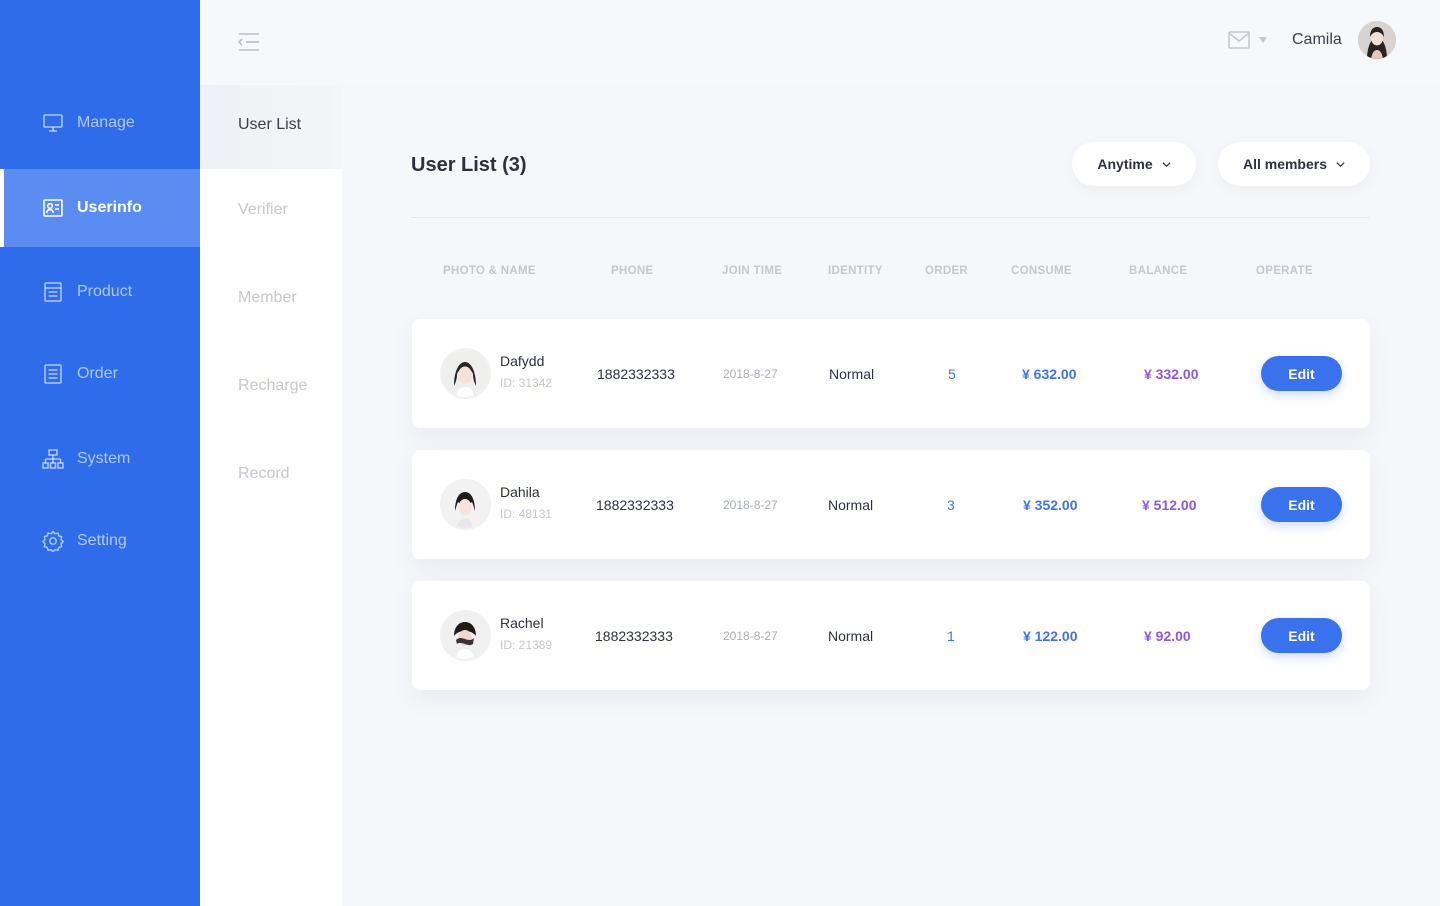 This screenshot has width=1440, height=906. I want to click on order-count: 5, so click(952, 374).